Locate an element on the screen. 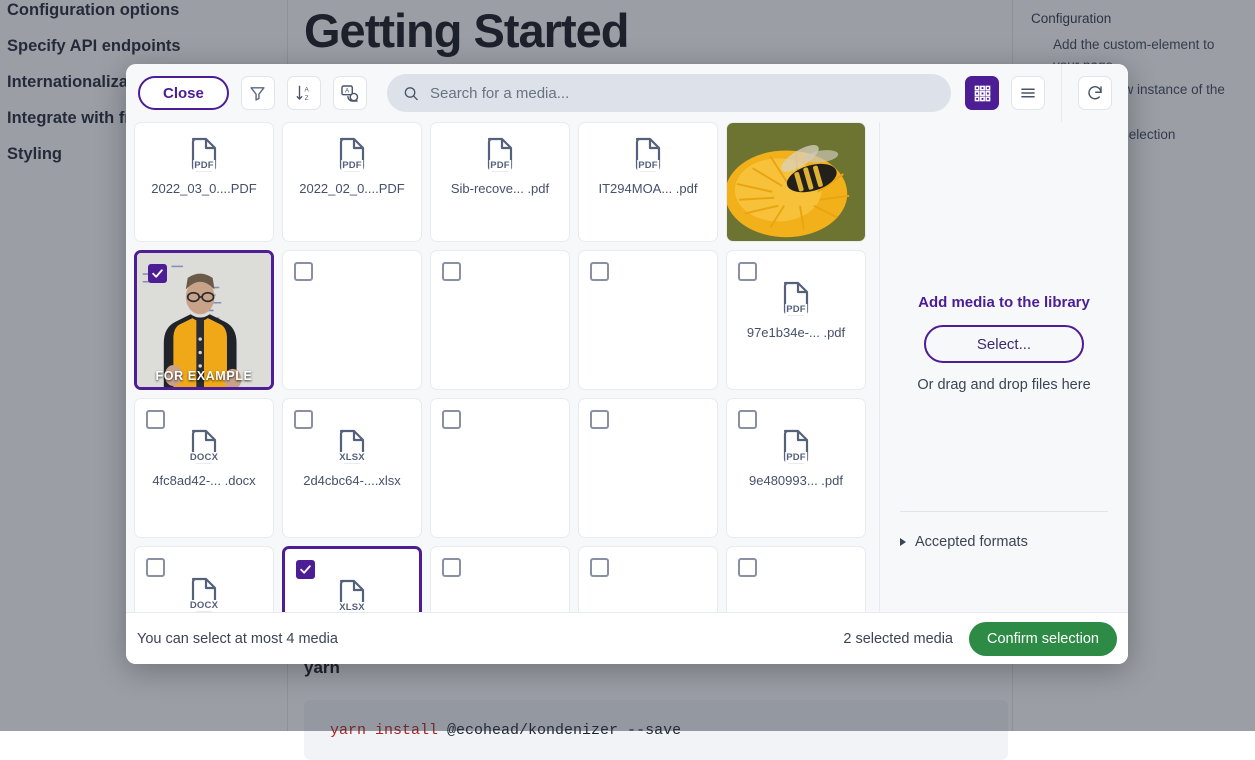  svg-text: Z is located at coordinates (307, 98).